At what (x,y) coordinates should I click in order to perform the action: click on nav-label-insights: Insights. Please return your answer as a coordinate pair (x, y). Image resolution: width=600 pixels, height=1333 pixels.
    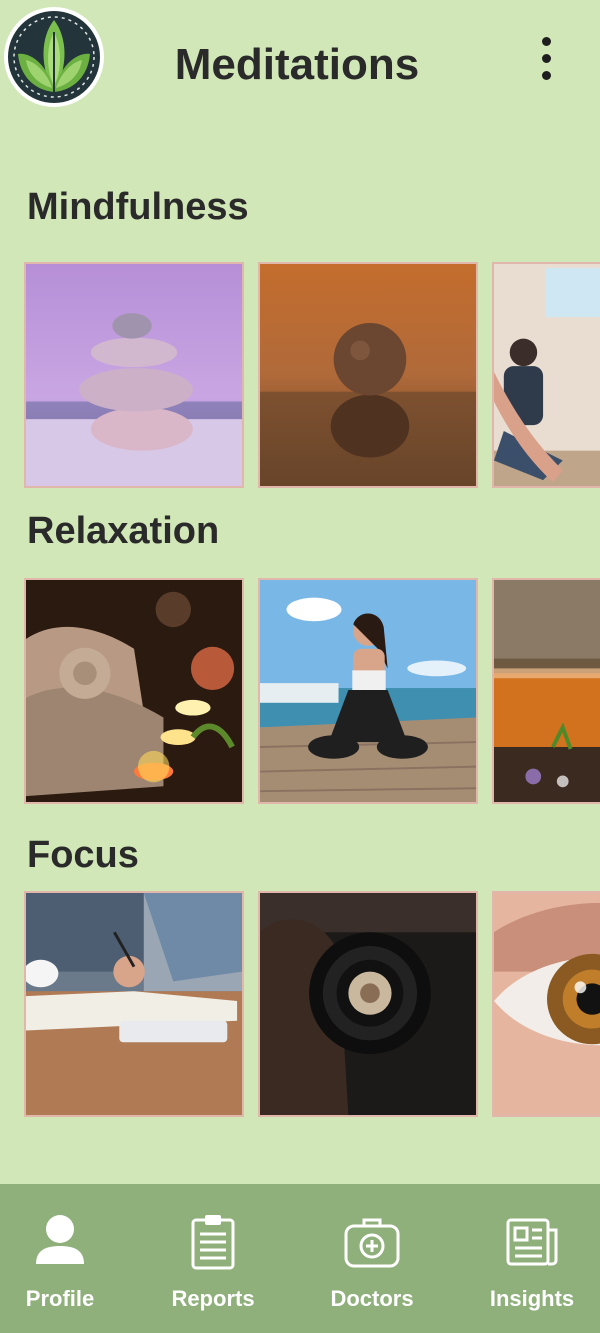
    Looking at the image, I should click on (532, 1298).